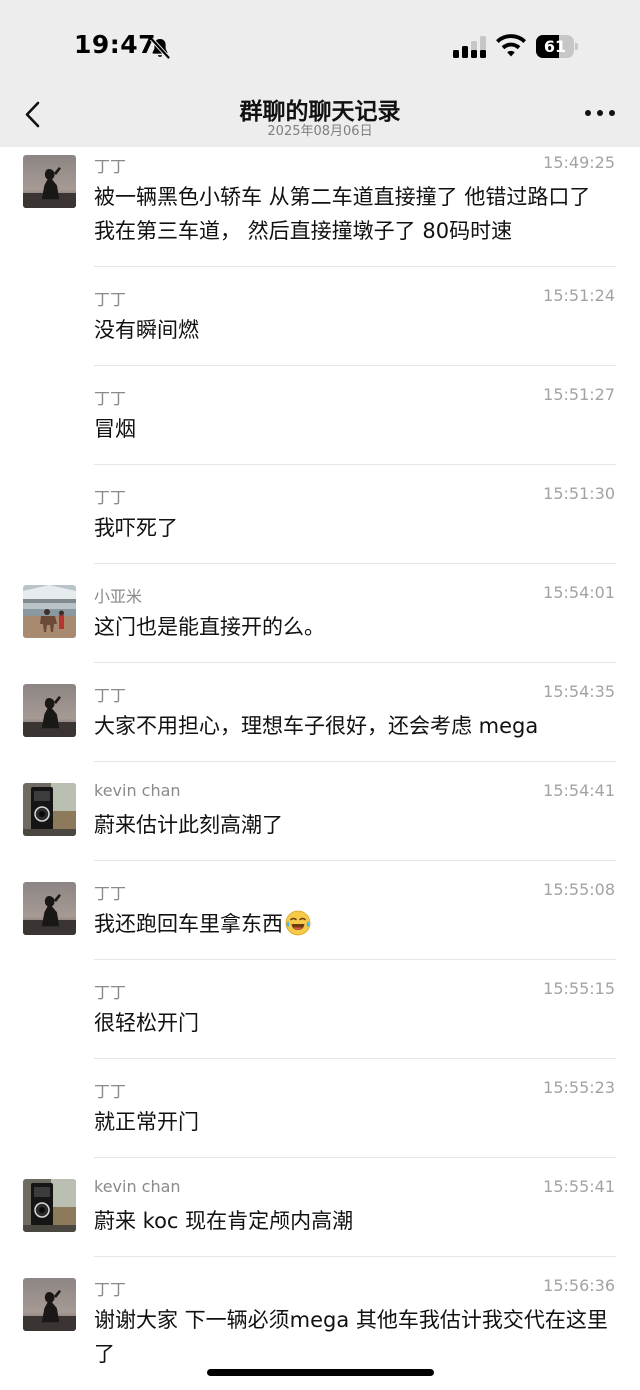 This screenshot has height=1390, width=640. Describe the element at coordinates (351, 1337) in the screenshot. I see `message-text: 谢谢大家 下一辆必须mega 其他车我估计我交代在这里了` at that location.